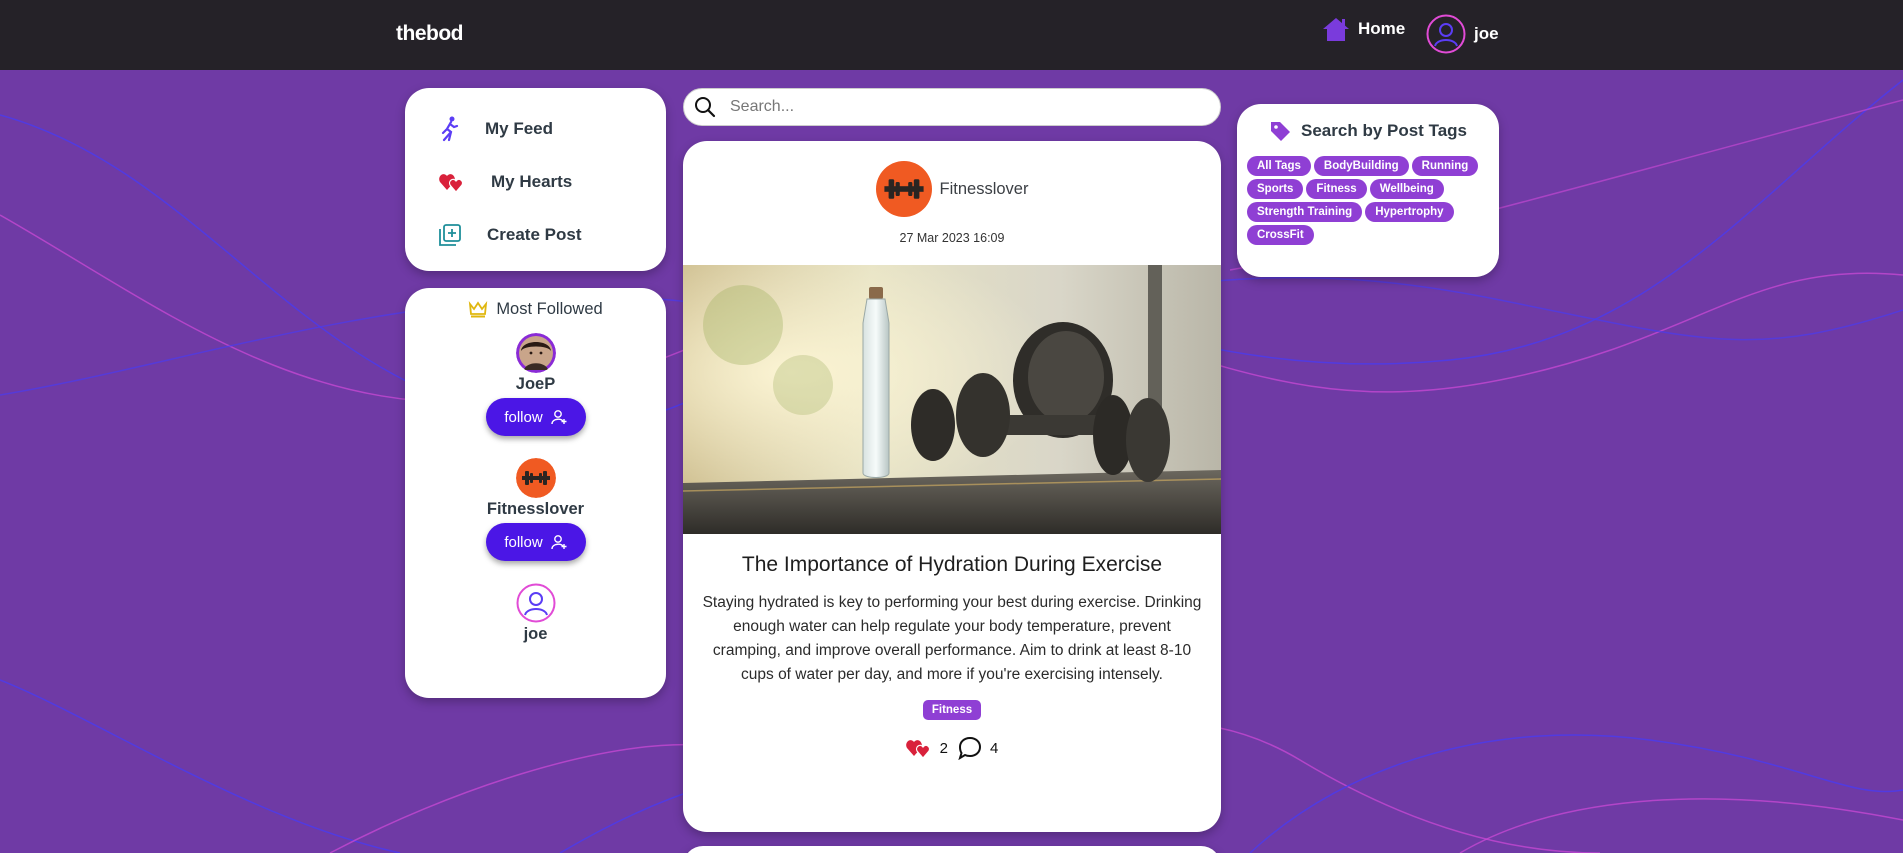 The width and height of the screenshot is (1903, 853). I want to click on post-date: 27 Mar 2023 16:09, so click(952, 238).